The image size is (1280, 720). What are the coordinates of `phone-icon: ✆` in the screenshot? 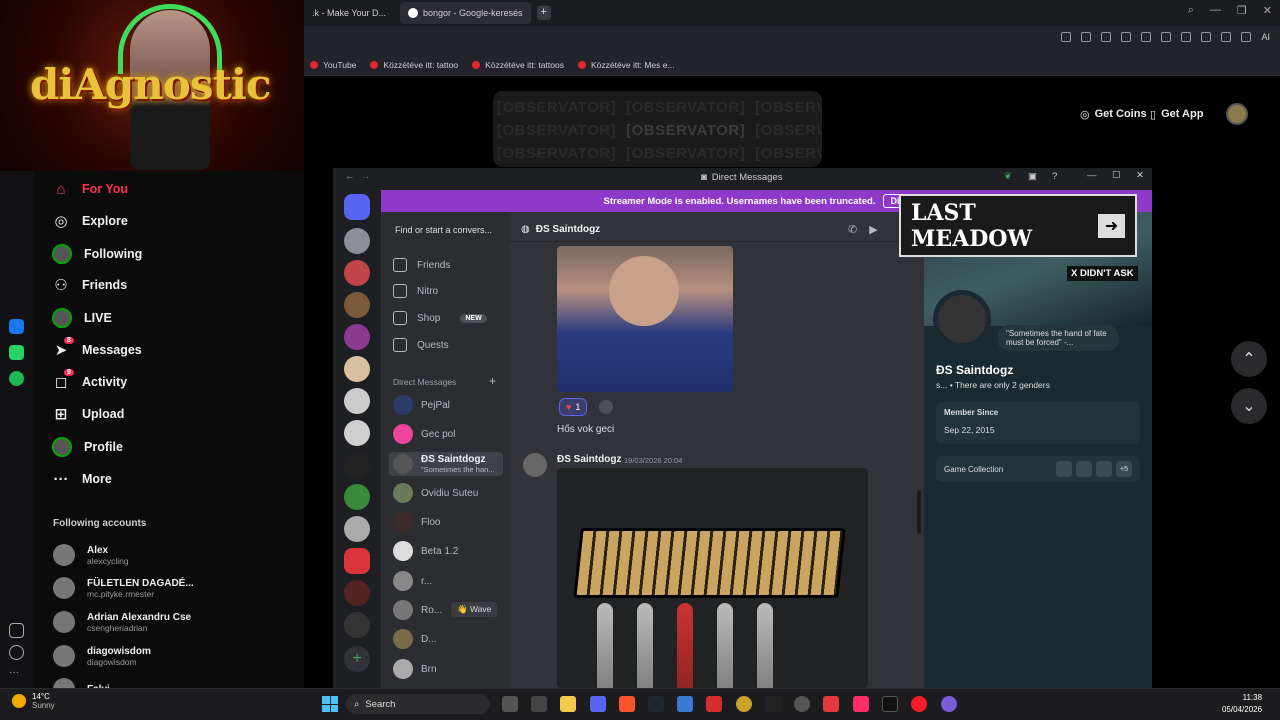 It's located at (852, 229).